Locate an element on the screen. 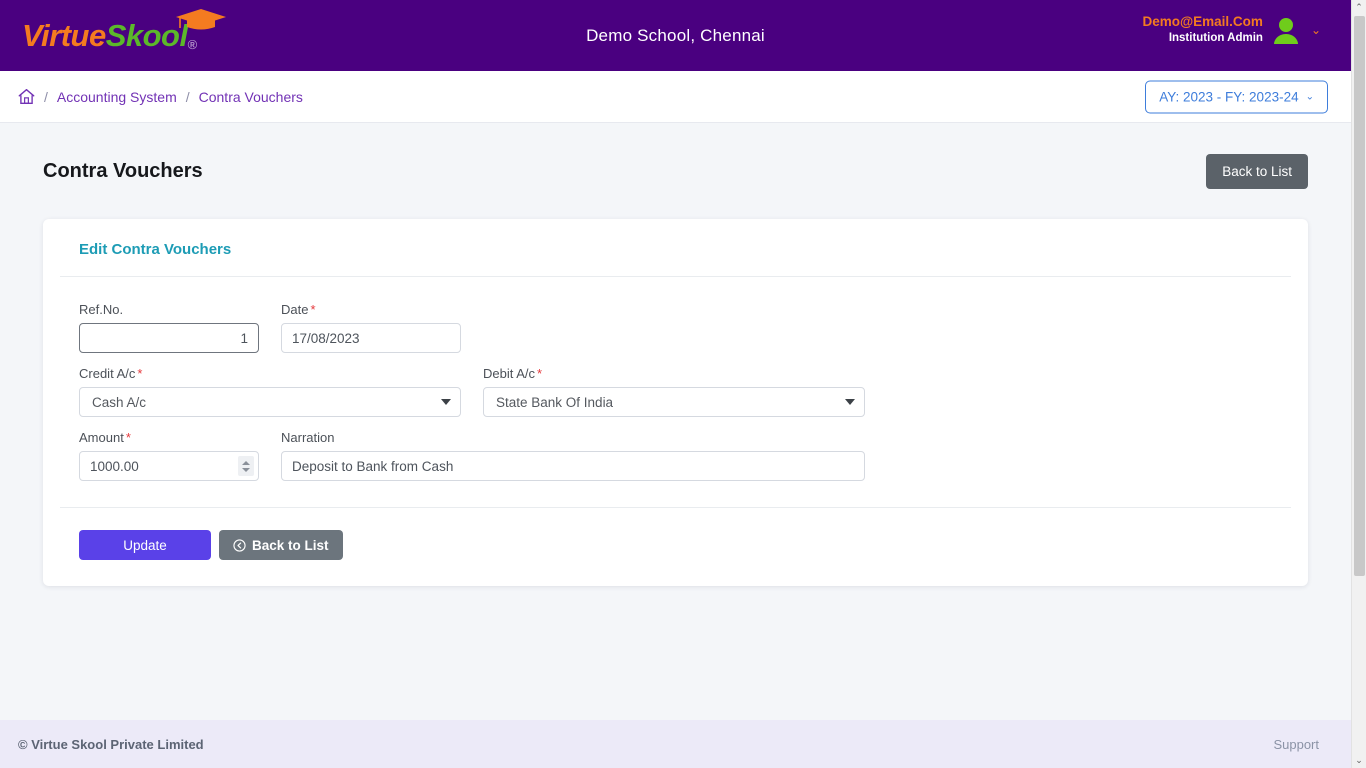  debit-ac-select-wrap: State Bank Of India is located at coordinates (674, 402).